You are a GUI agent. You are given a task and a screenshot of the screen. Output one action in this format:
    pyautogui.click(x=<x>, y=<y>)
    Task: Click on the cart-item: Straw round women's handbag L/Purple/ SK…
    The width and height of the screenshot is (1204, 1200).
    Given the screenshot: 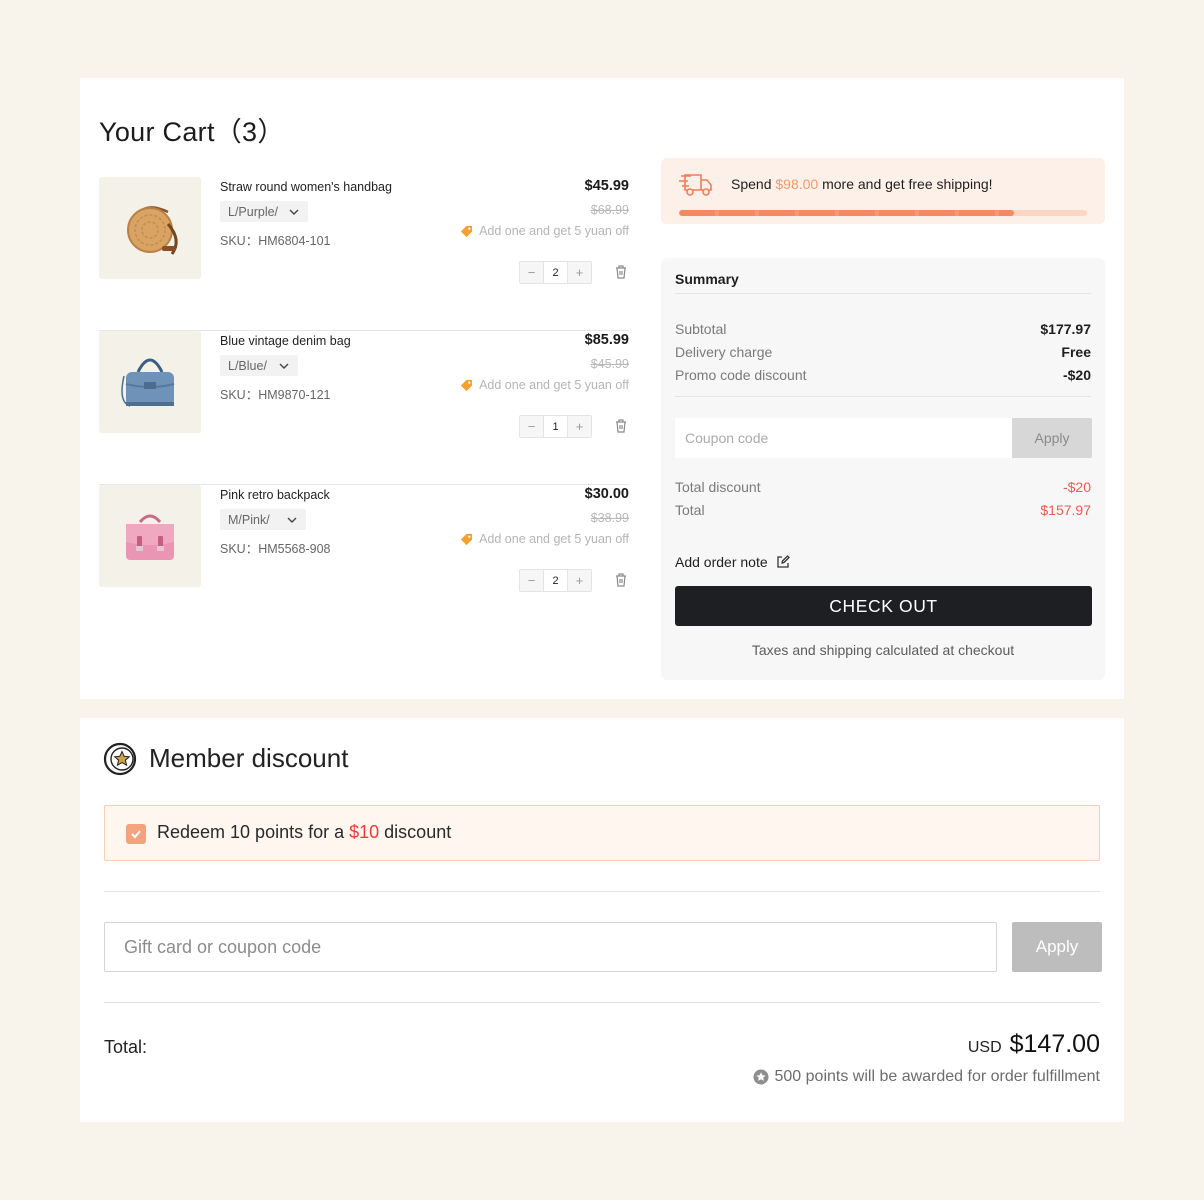 What is the action you would take?
    pyautogui.click(x=364, y=254)
    